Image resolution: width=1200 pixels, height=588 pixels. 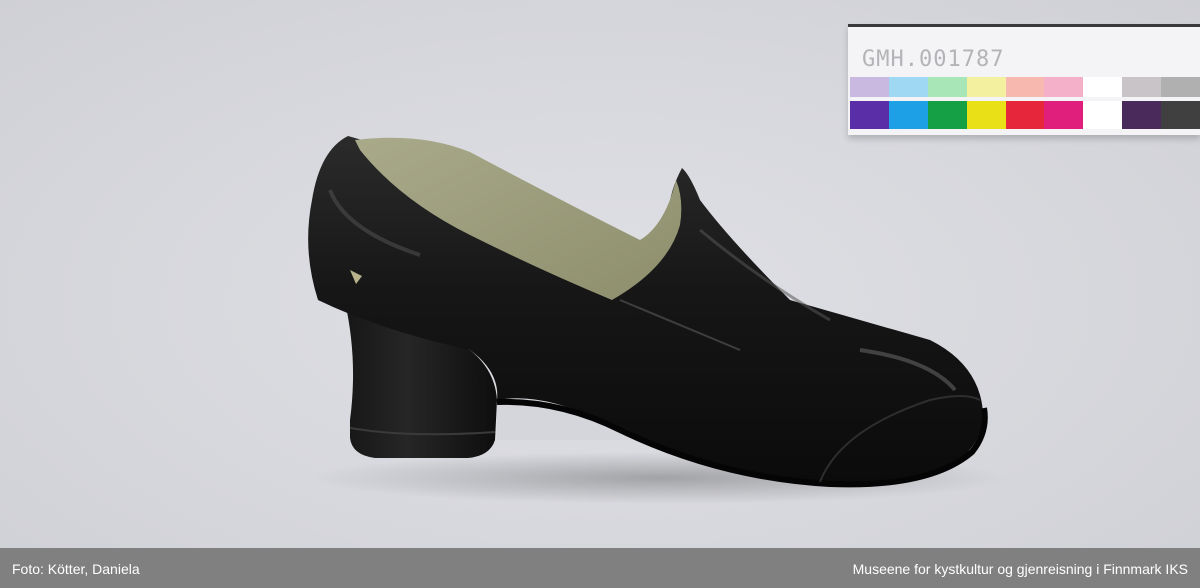 What do you see at coordinates (933, 59) in the screenshot?
I see `accession-number: GMH.001787` at bounding box center [933, 59].